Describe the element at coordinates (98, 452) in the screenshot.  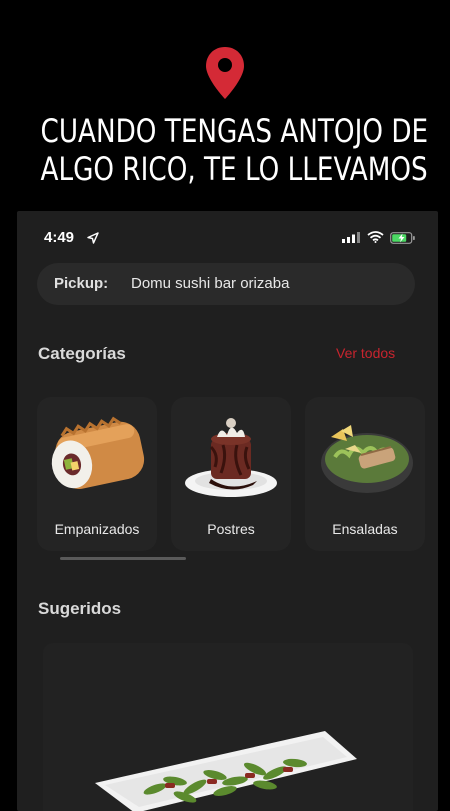
I see `sushi-roll-image` at that location.